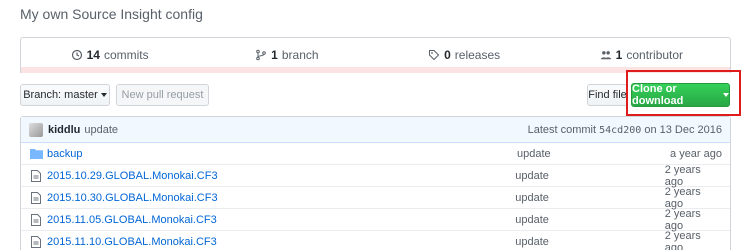  I want to click on commits-count: 14, so click(93, 55).